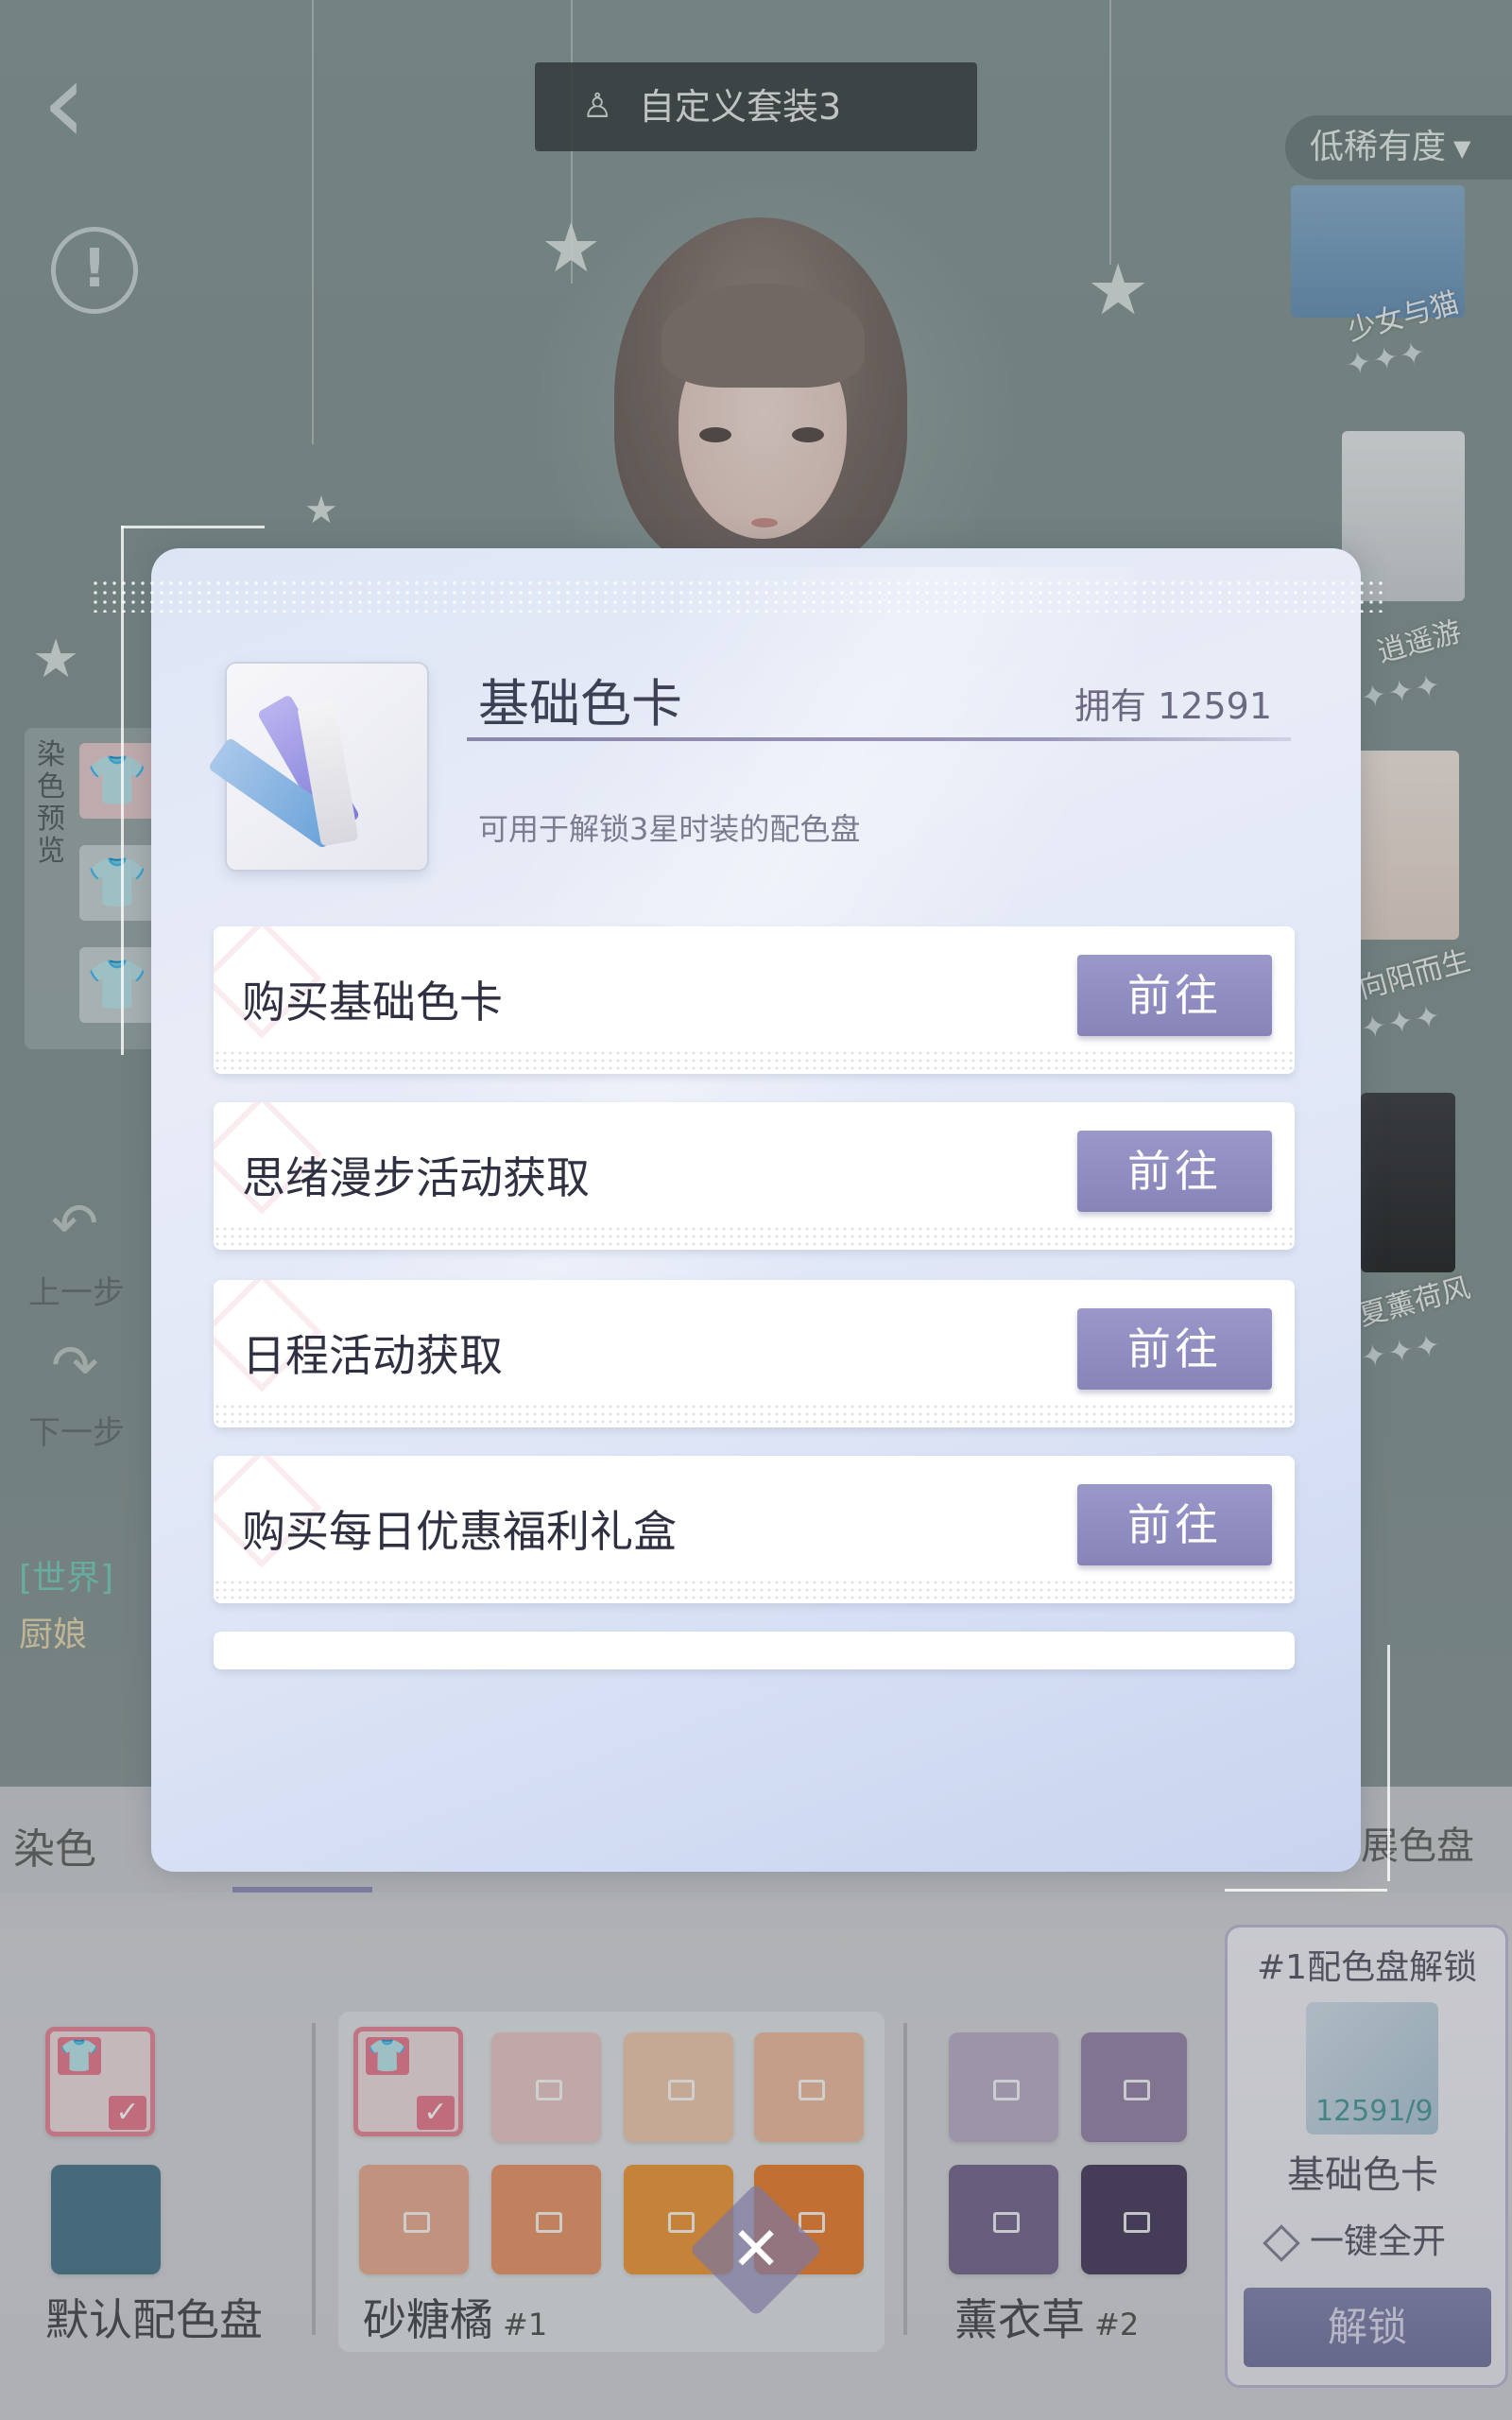  I want to click on header-divider, so click(879, 739).